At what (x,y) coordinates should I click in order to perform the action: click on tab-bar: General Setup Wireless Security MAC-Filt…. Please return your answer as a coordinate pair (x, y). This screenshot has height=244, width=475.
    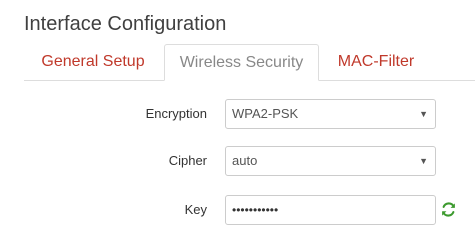
    Looking at the image, I should click on (249, 62).